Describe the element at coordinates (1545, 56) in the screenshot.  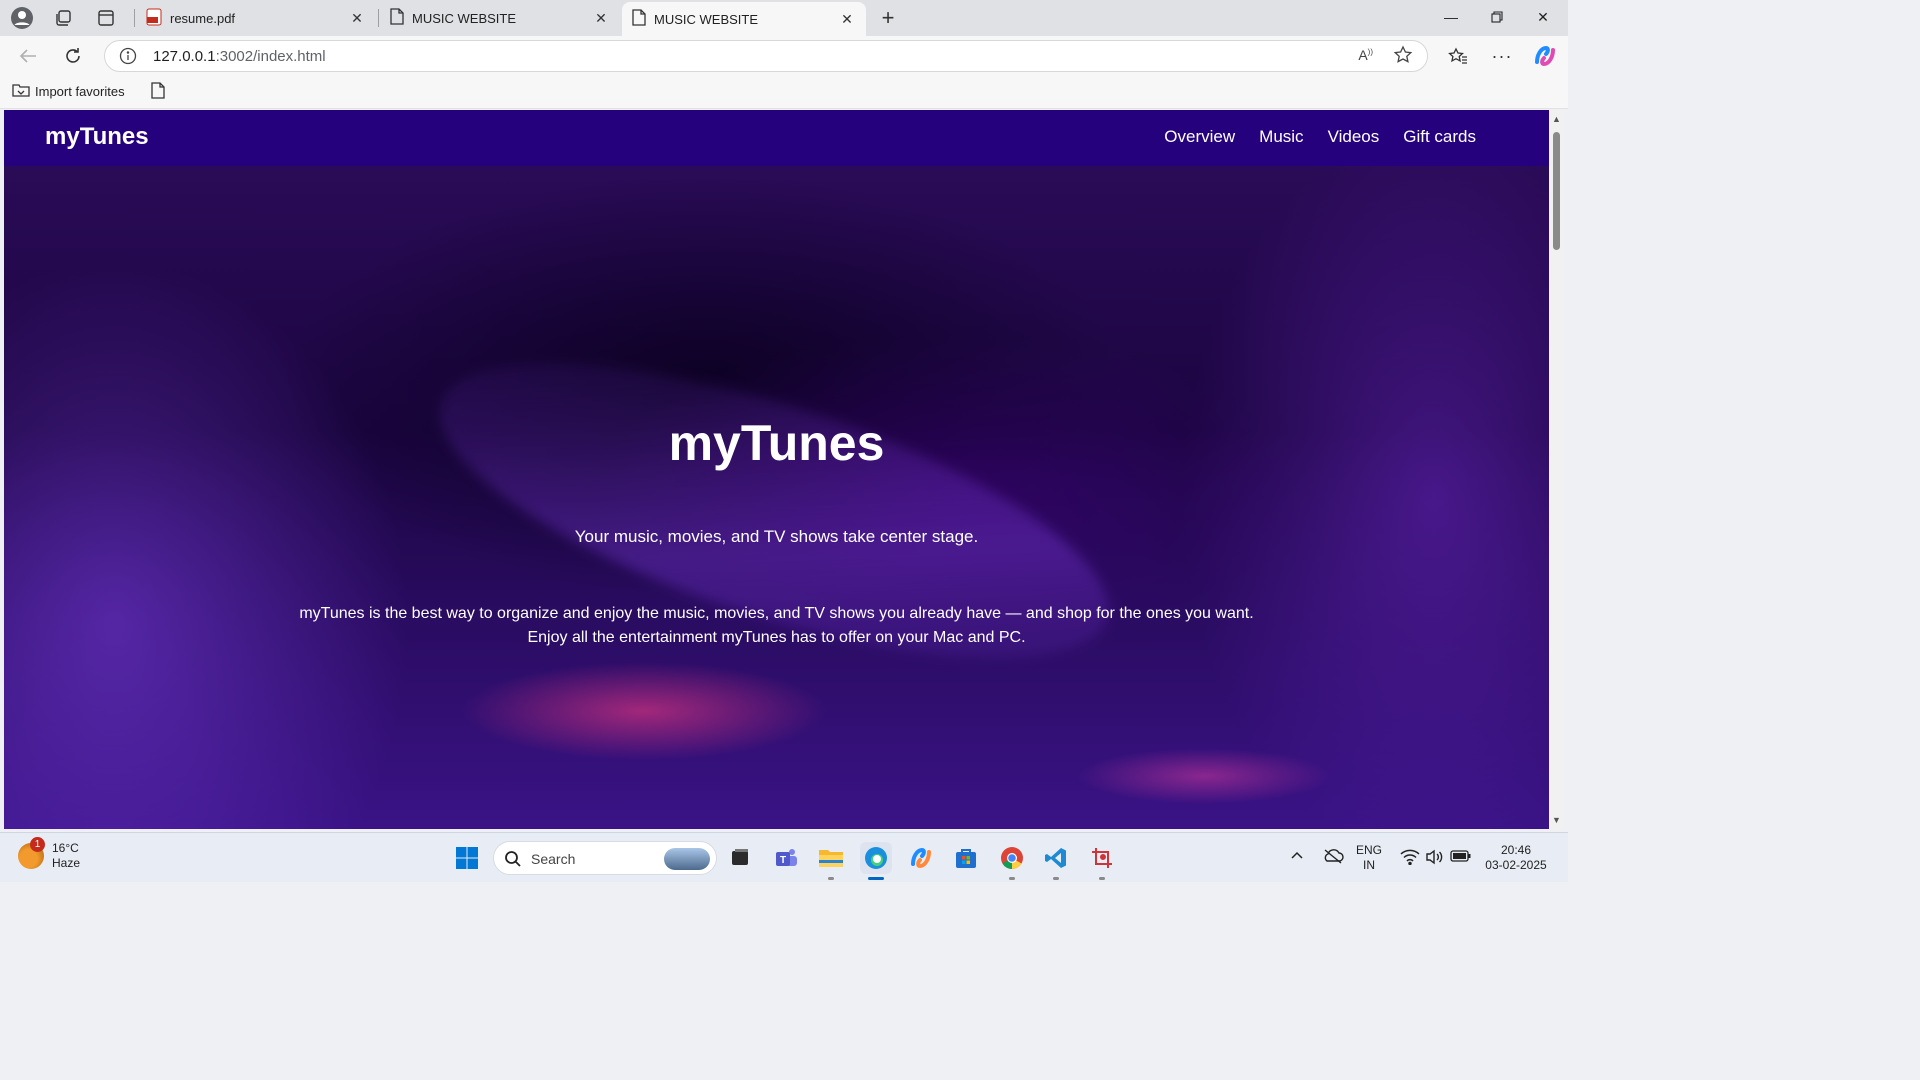
I see `copilot-icon` at that location.